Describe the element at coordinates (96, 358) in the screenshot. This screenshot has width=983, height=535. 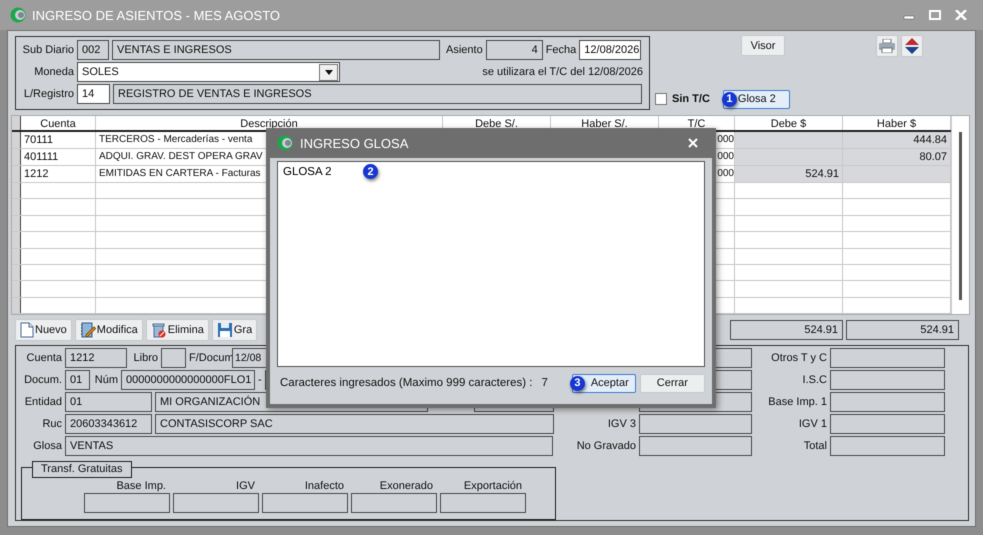
I see `cuenta-field: 1212` at that location.